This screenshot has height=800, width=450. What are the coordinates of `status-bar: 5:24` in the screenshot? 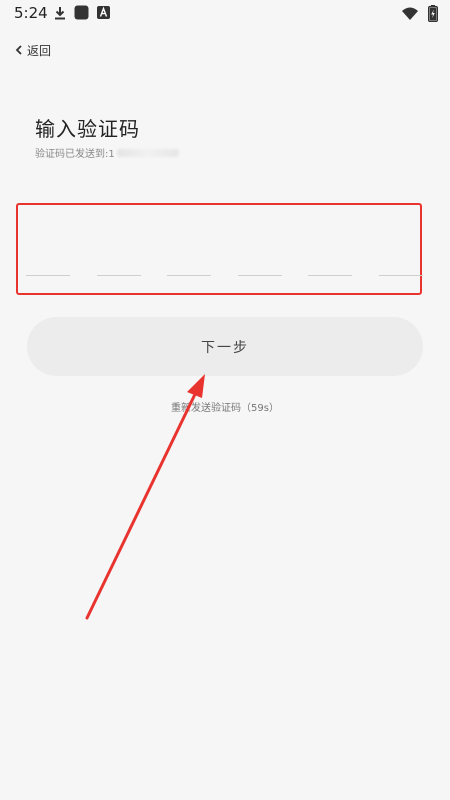 It's located at (225, 13).